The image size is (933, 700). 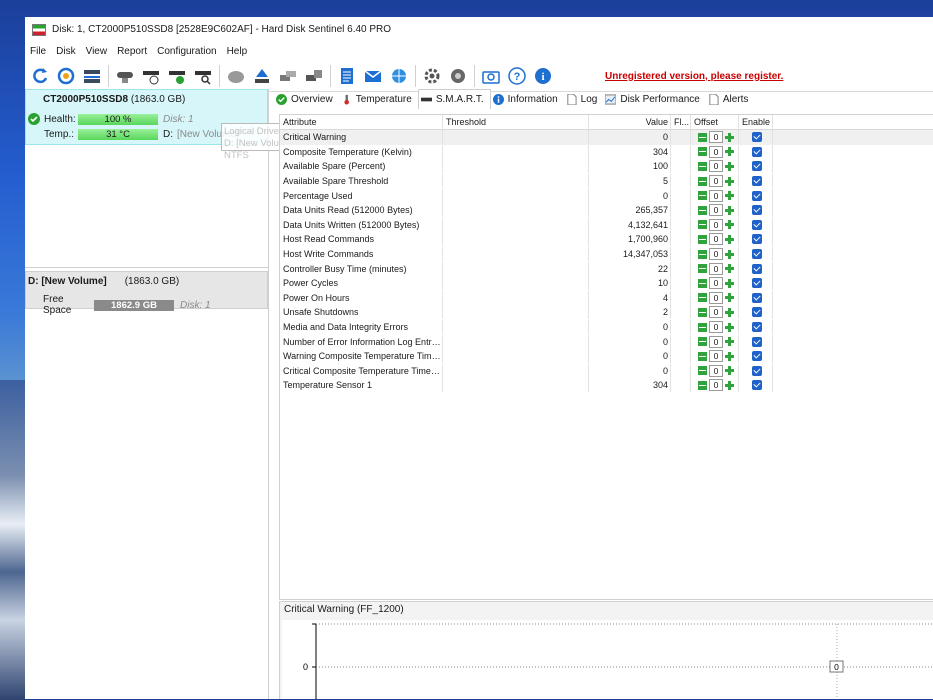 I want to click on disk-ok-icon, so click(x=177, y=76).